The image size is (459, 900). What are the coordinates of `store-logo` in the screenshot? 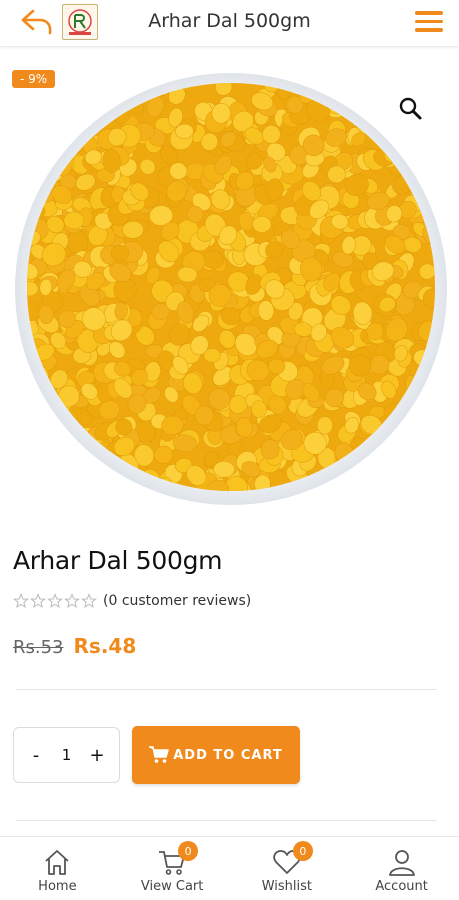 It's located at (80, 22).